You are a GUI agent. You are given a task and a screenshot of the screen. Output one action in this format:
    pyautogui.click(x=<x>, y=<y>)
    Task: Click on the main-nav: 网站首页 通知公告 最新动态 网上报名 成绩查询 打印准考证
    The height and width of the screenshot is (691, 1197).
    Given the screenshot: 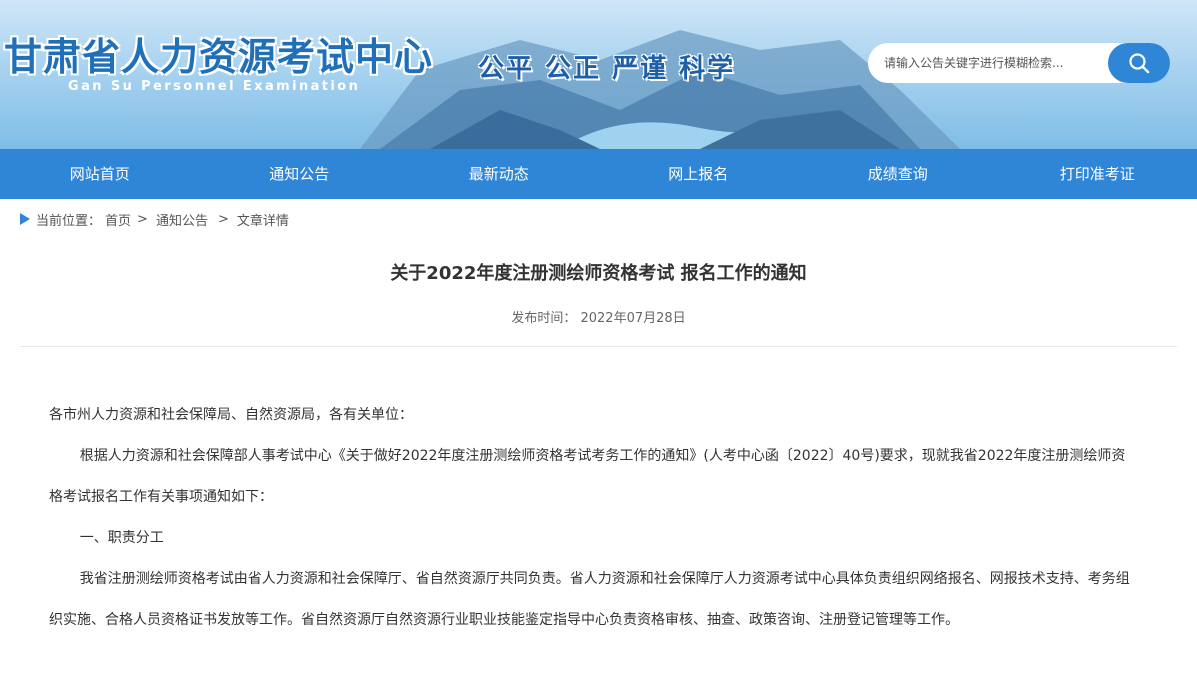 What is the action you would take?
    pyautogui.click(x=598, y=174)
    